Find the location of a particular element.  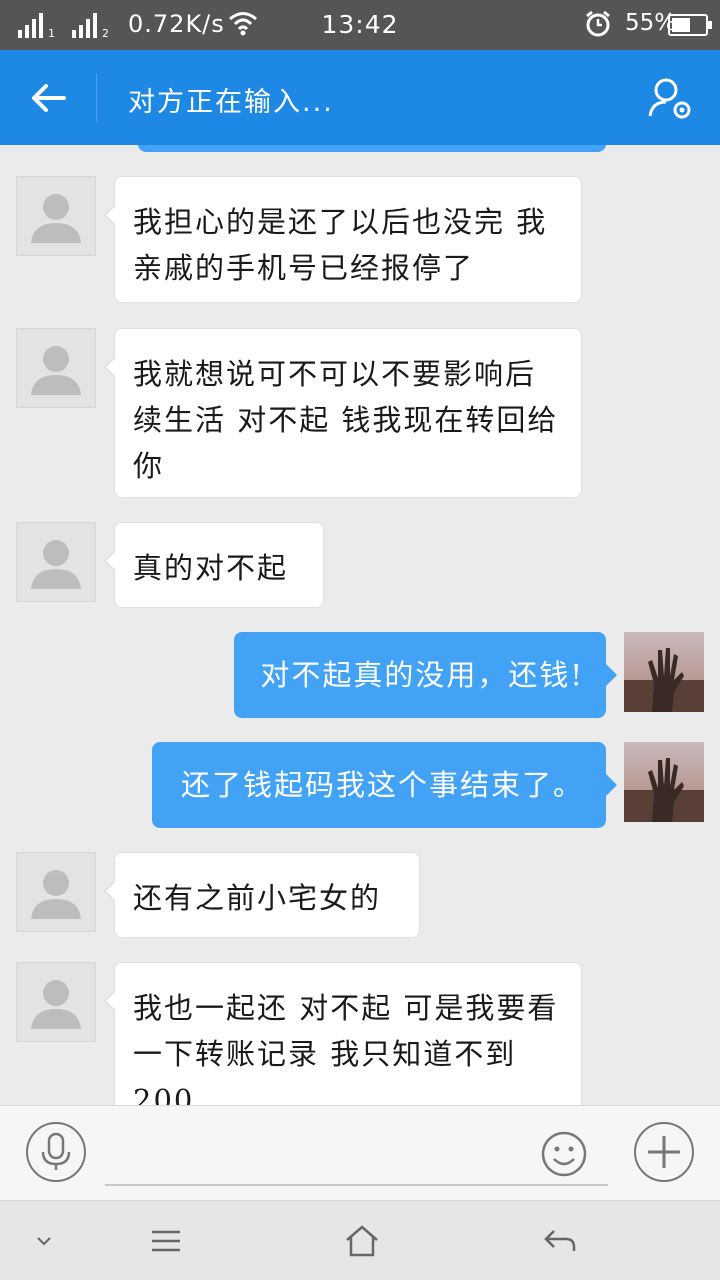

plus-icon is located at coordinates (664, 1152).